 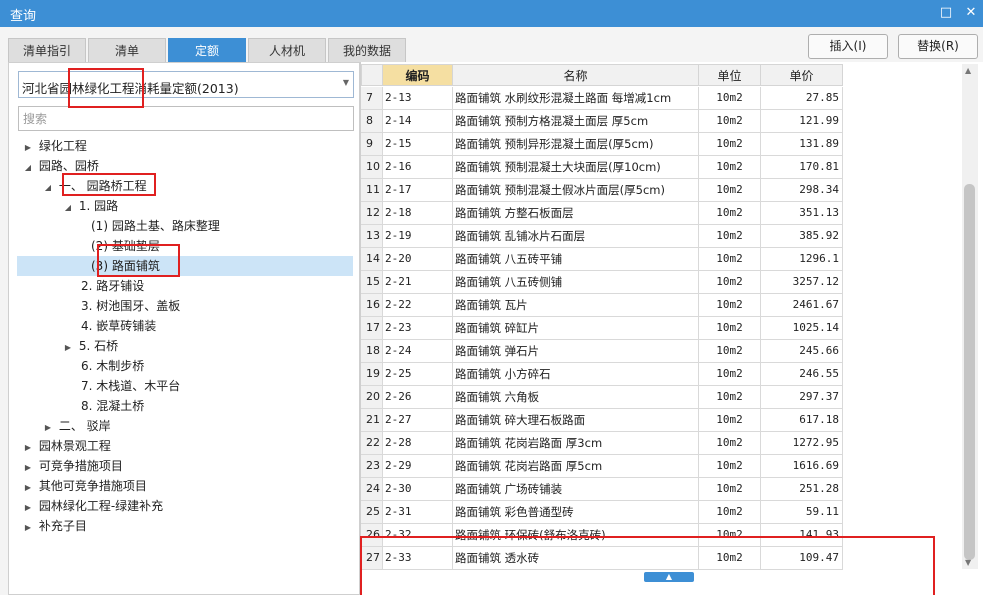 What do you see at coordinates (184, 386) in the screenshot?
I see `tree-item: 7. 木栈道、木平台` at bounding box center [184, 386].